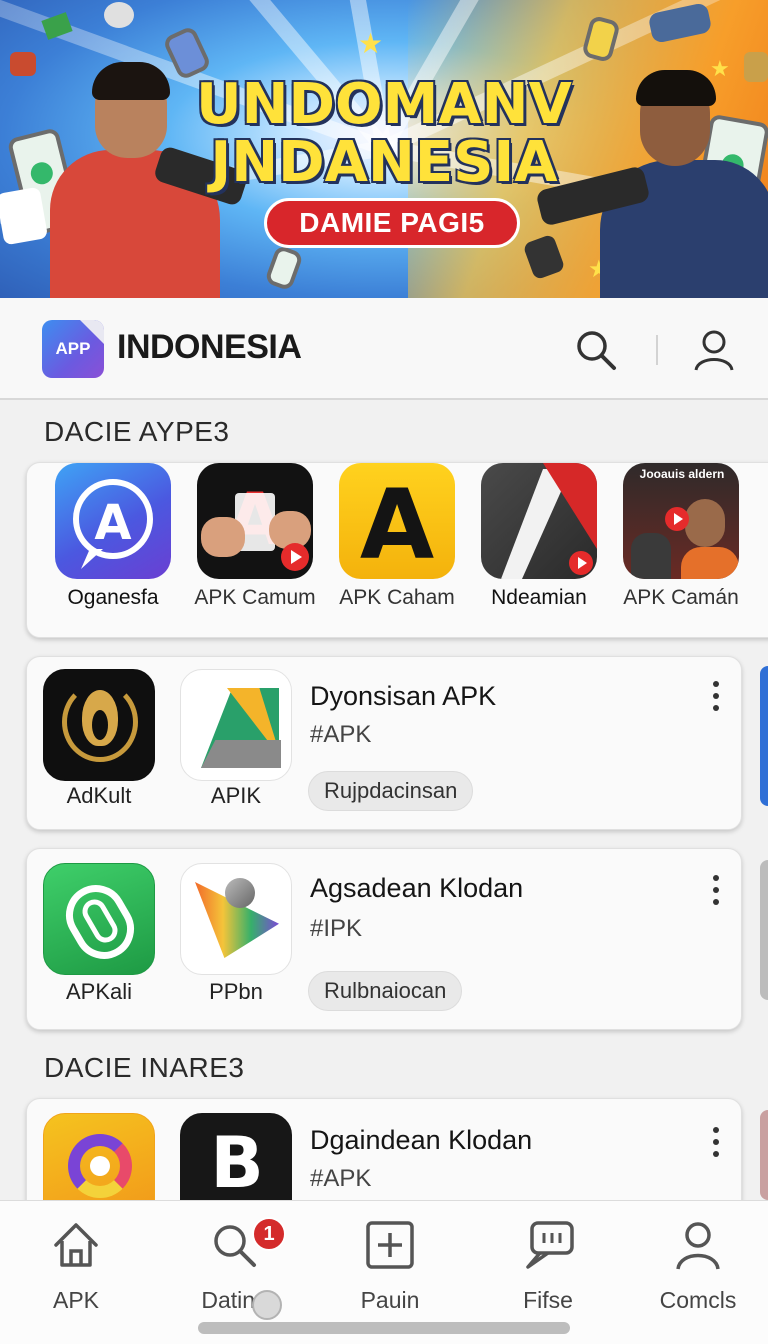 This screenshot has width=768, height=1344. What do you see at coordinates (390, 1300) in the screenshot?
I see `nav-label: Pauin` at bounding box center [390, 1300].